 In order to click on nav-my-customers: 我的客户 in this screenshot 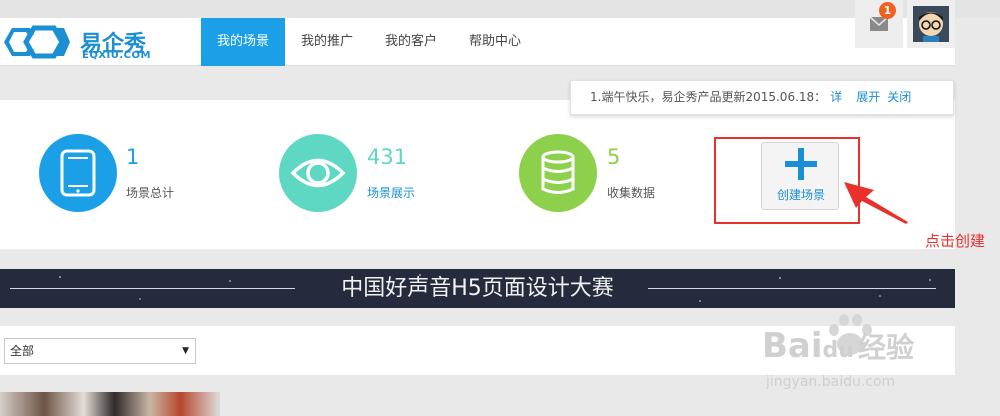, I will do `click(411, 42)`.